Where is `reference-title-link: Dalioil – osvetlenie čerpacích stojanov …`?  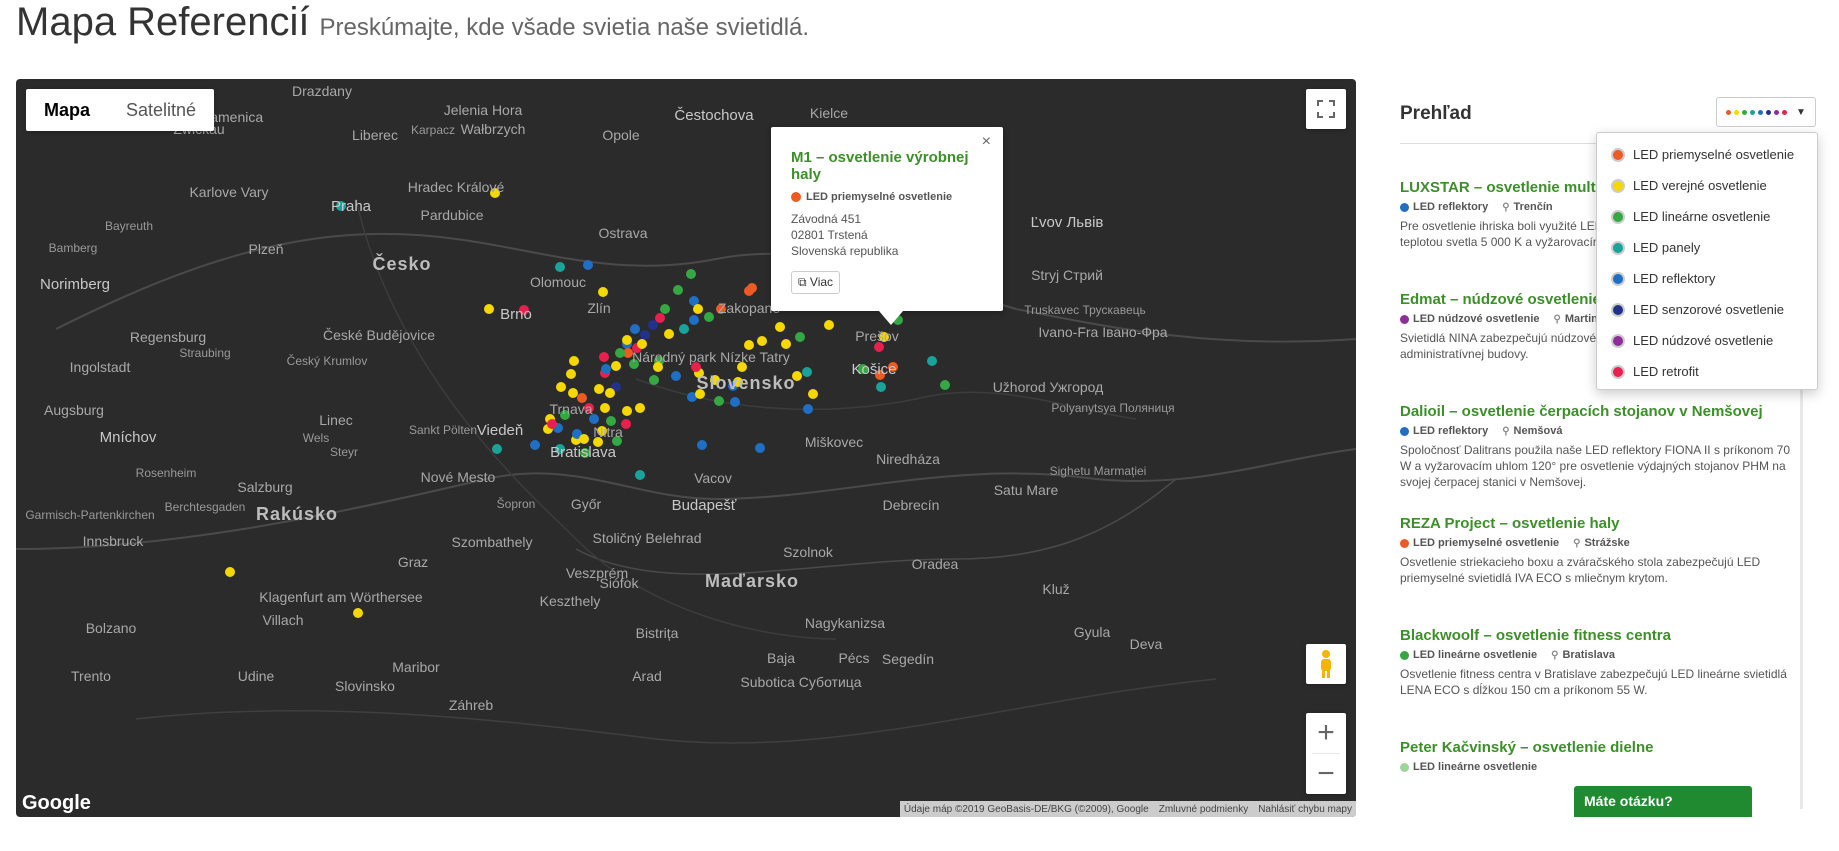 reference-title-link: Dalioil – osvetlenie čerpacích stojanov … is located at coordinates (1595, 411).